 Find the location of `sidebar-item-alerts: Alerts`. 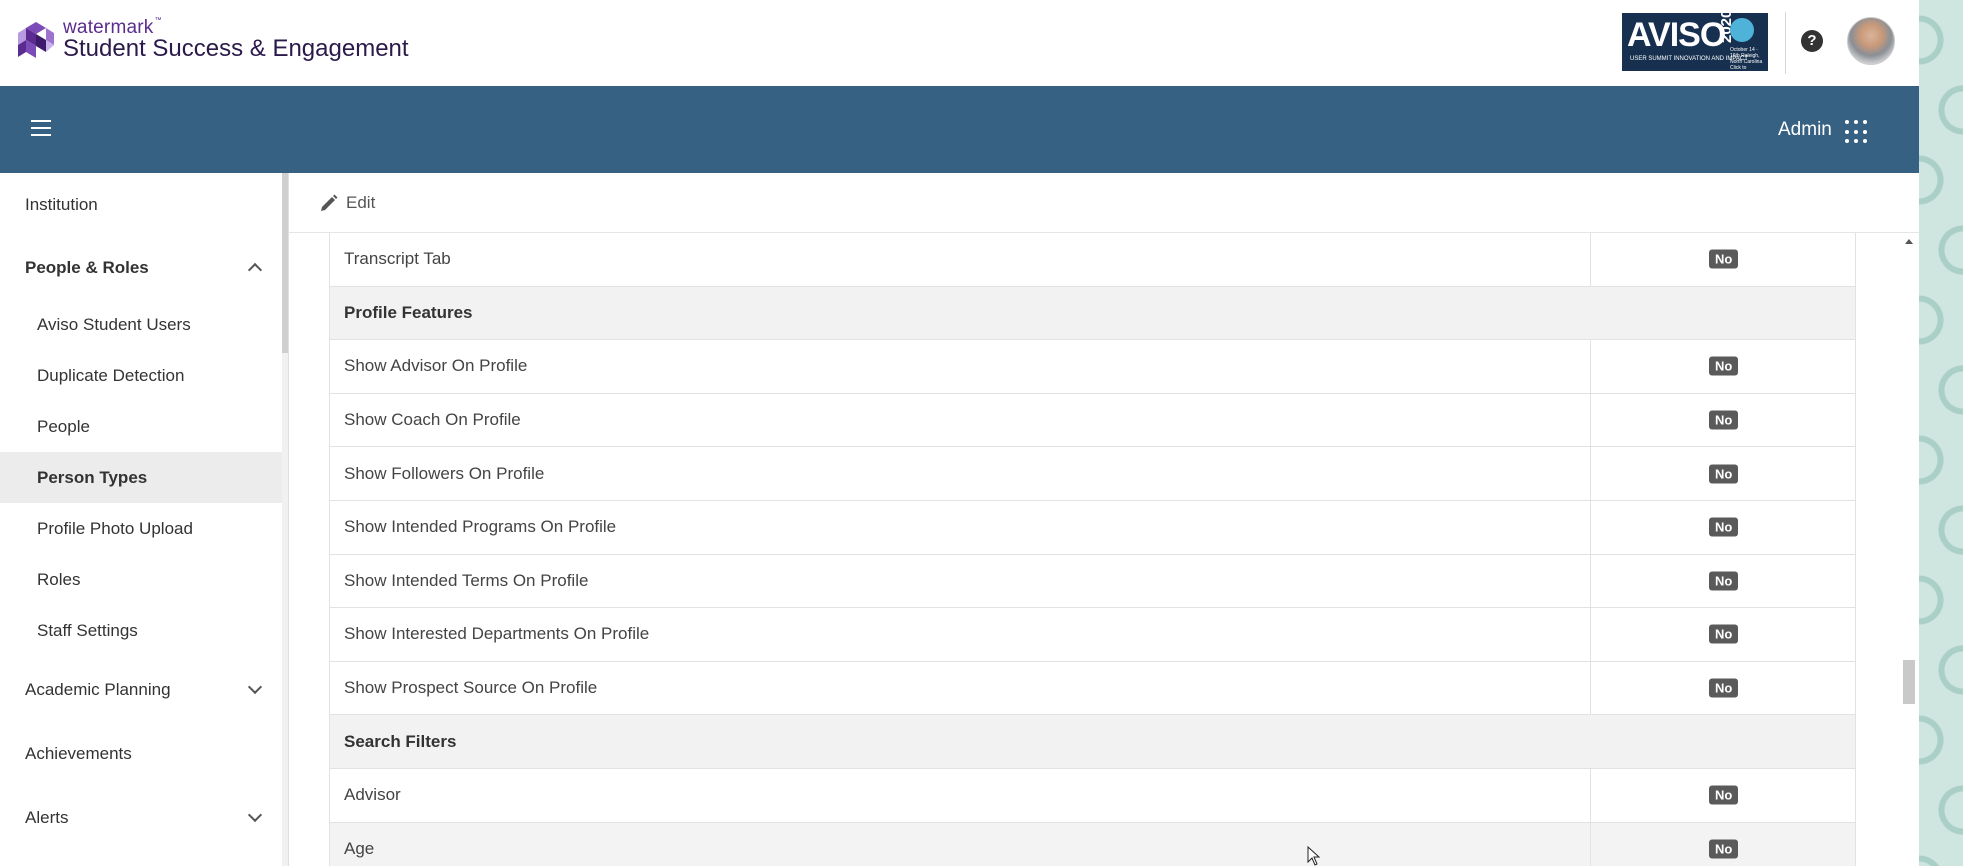

sidebar-item-alerts: Alerts is located at coordinates (141, 816).